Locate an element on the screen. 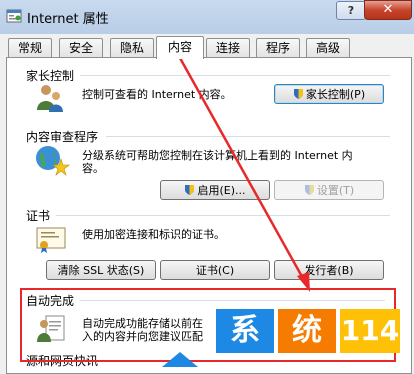 The height and width of the screenshot is (374, 414). watermark-tile-yellow: 114 is located at coordinates (370, 331).